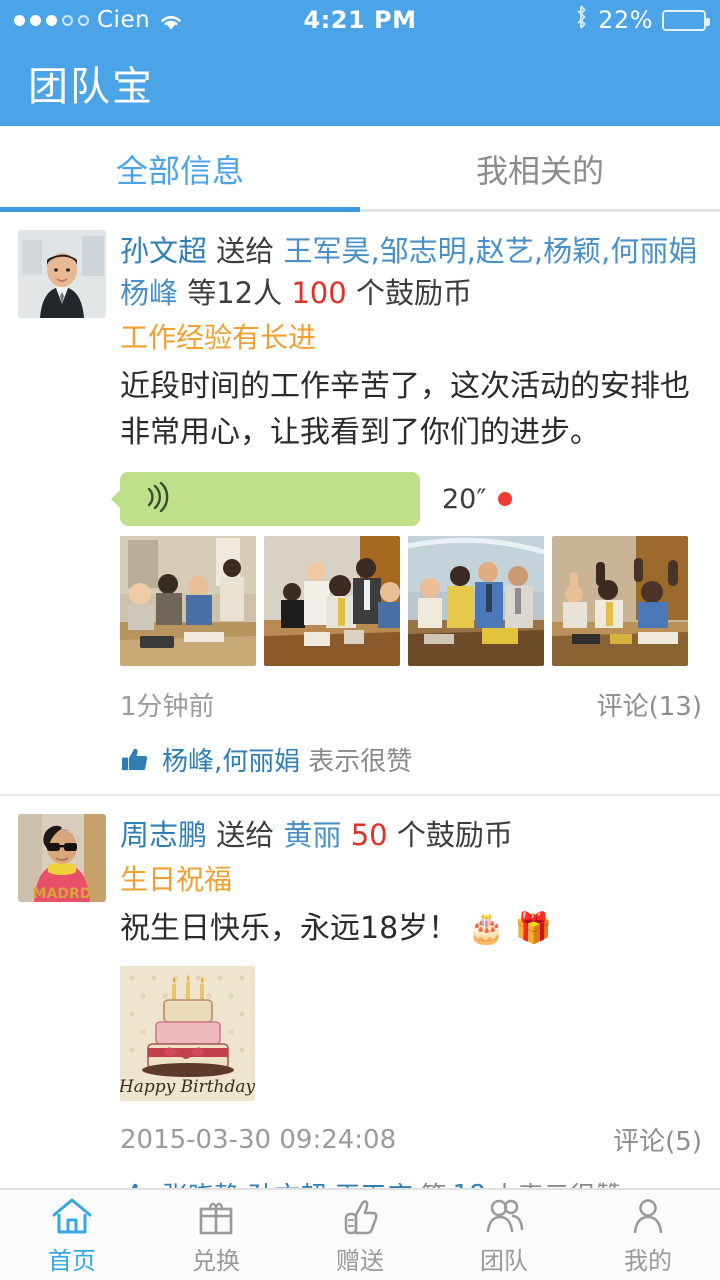 This screenshot has height=1280, width=720. What do you see at coordinates (62, 894) in the screenshot?
I see `svg-text: MADRD` at bounding box center [62, 894].